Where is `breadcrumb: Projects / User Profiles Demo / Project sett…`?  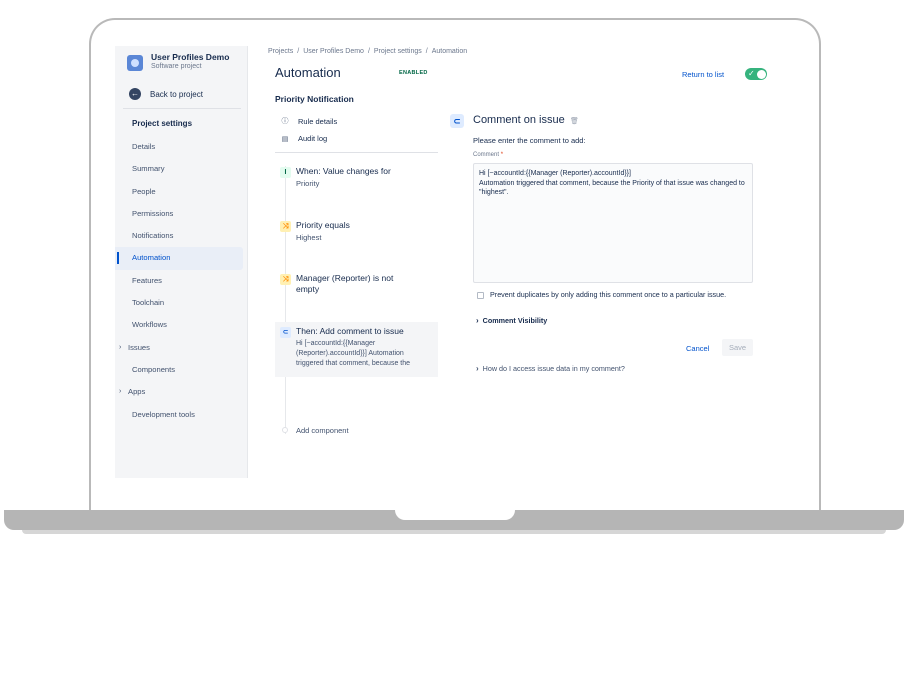
breadcrumb: Projects / User Profiles Demo / Project sett… is located at coordinates (368, 51).